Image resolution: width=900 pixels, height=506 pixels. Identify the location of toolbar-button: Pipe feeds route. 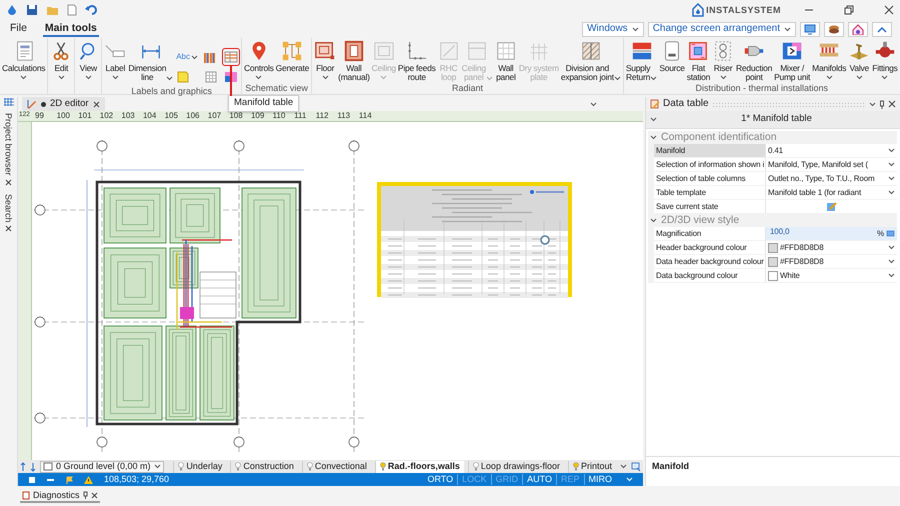
(416, 60).